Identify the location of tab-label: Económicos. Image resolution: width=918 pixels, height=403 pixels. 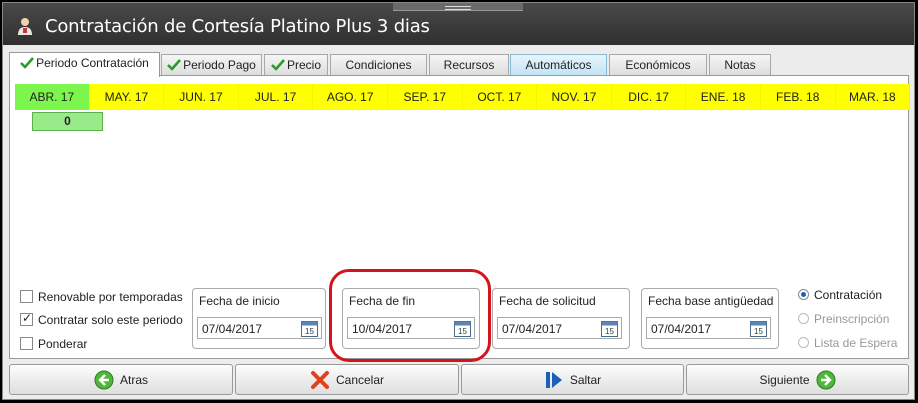
(658, 65).